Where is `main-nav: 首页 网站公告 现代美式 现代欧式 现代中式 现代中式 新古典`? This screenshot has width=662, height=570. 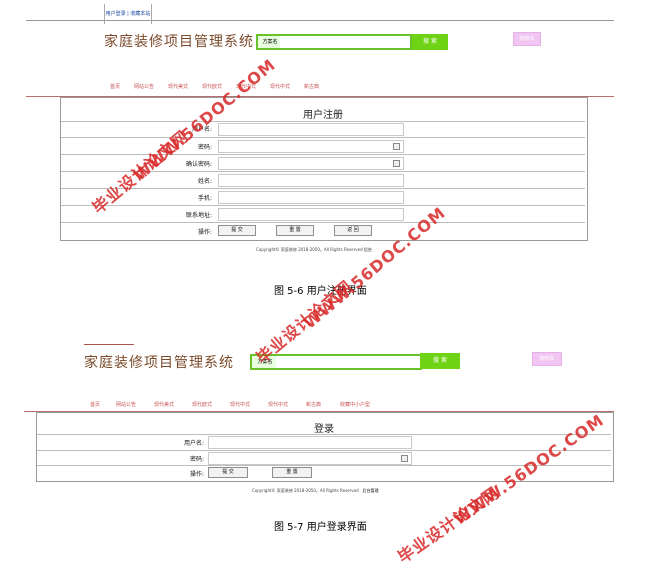 main-nav: 首页 网站公告 现代美式 现代欧式 现代中式 现代中式 新古典 is located at coordinates (222, 86).